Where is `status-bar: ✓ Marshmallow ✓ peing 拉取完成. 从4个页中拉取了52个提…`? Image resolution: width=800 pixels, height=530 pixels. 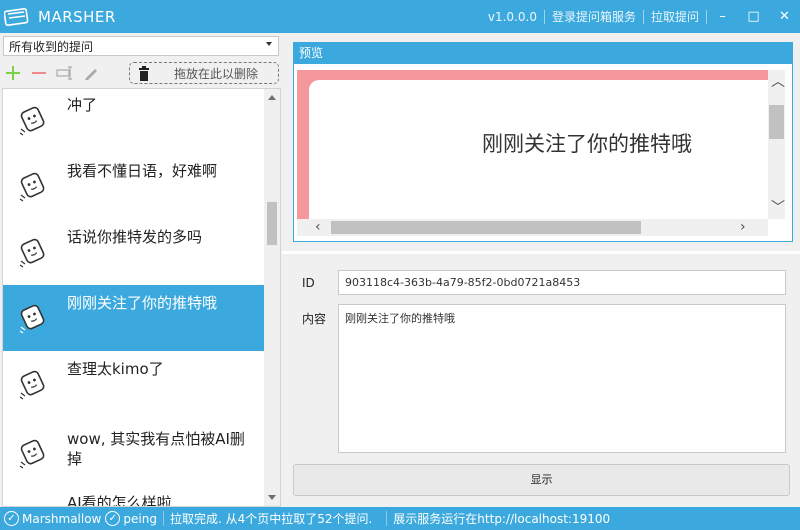 status-bar: ✓ Marshmallow ✓ peing 拉取完成. 从4个页中拉取了52个提… is located at coordinates (400, 518).